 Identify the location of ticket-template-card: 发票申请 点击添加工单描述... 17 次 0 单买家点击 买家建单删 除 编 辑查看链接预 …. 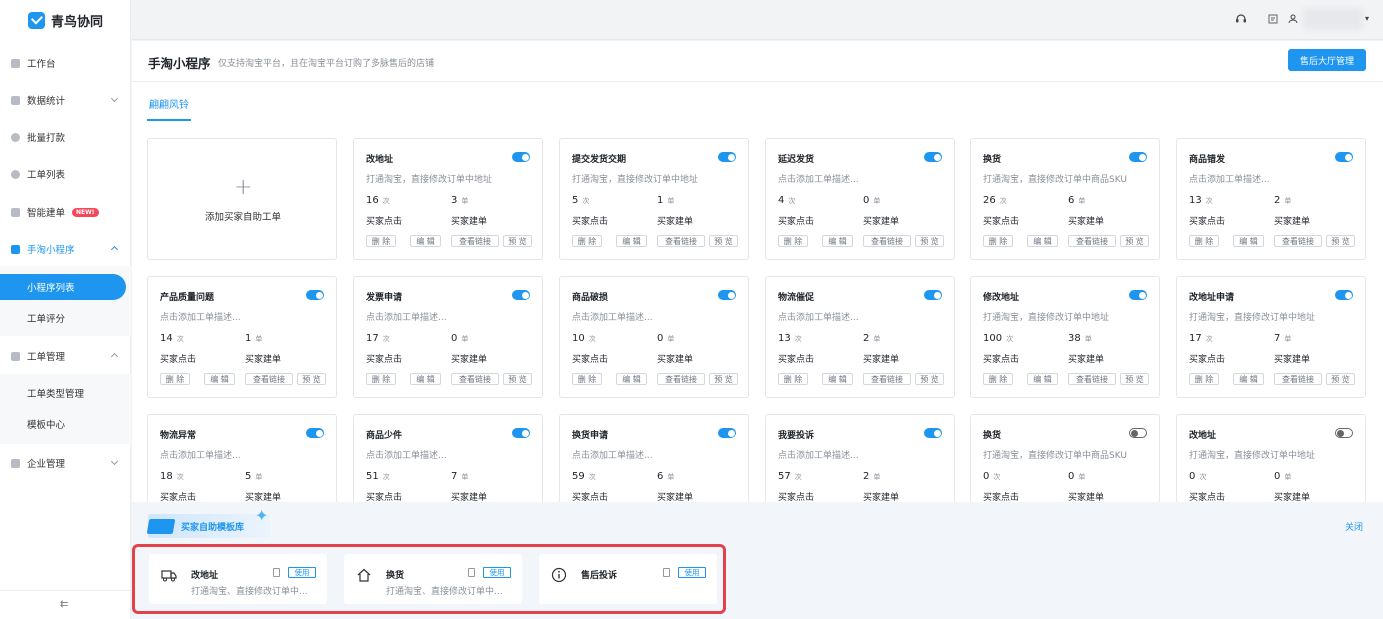
(448, 337).